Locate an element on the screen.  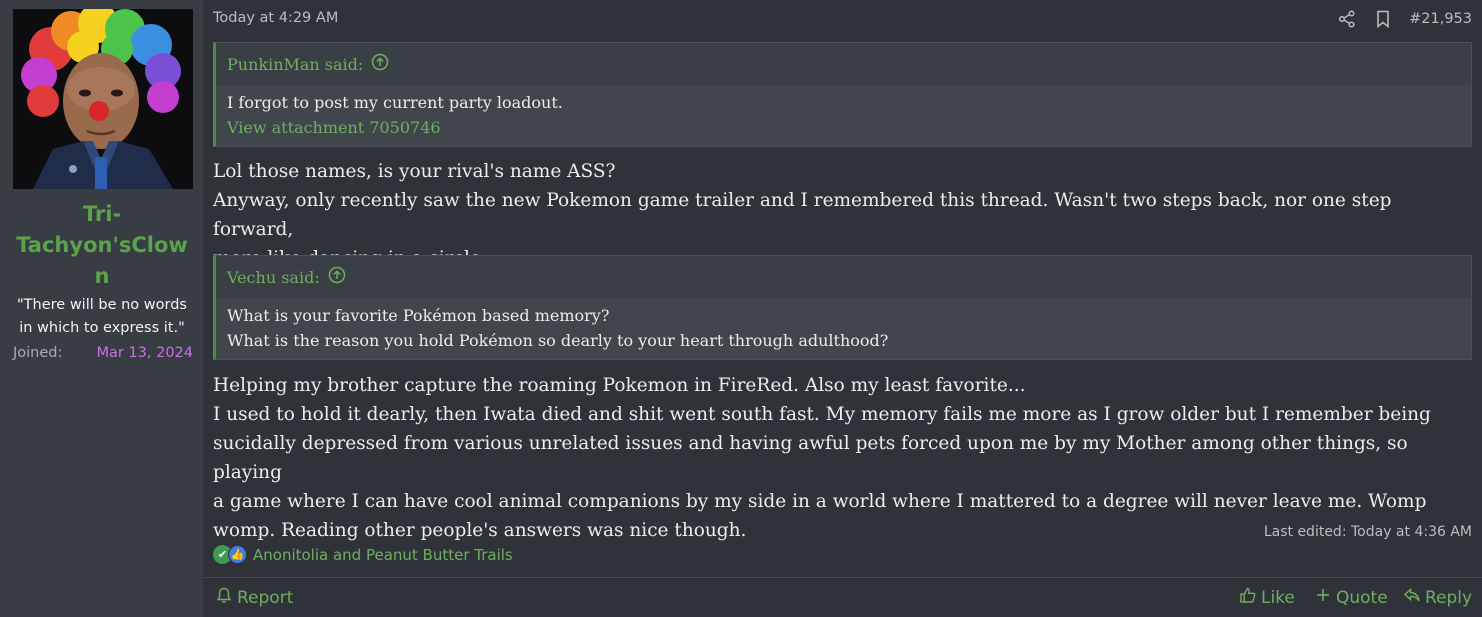
share-icon is located at coordinates (1347, 19).